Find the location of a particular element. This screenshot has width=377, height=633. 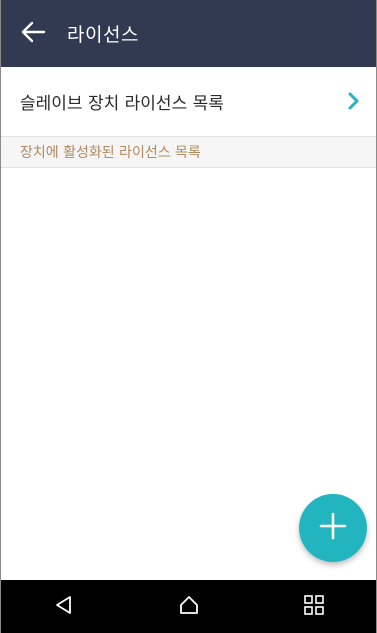

home-icon is located at coordinates (189, 607).